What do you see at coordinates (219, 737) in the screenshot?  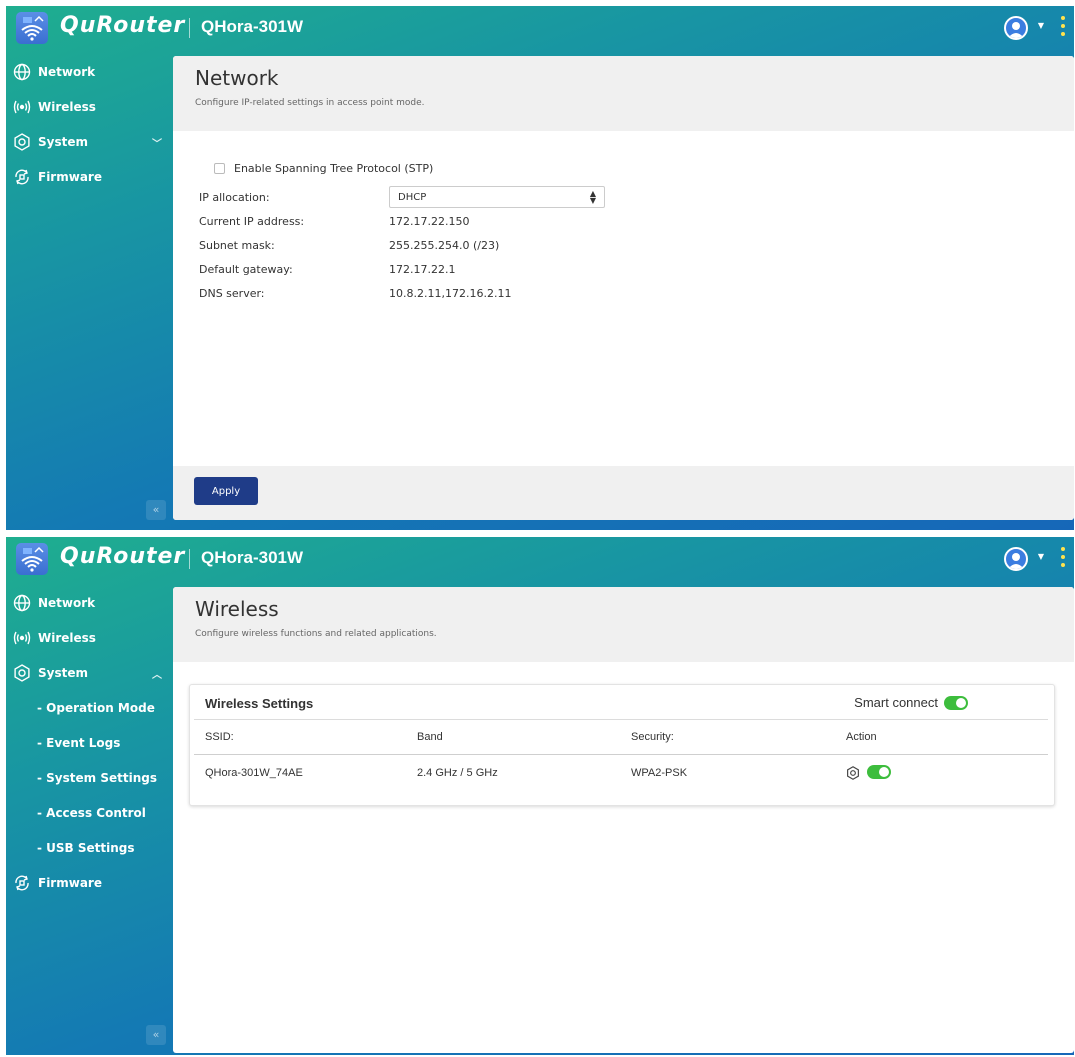 I see `column-header-ssid: SSID:` at bounding box center [219, 737].